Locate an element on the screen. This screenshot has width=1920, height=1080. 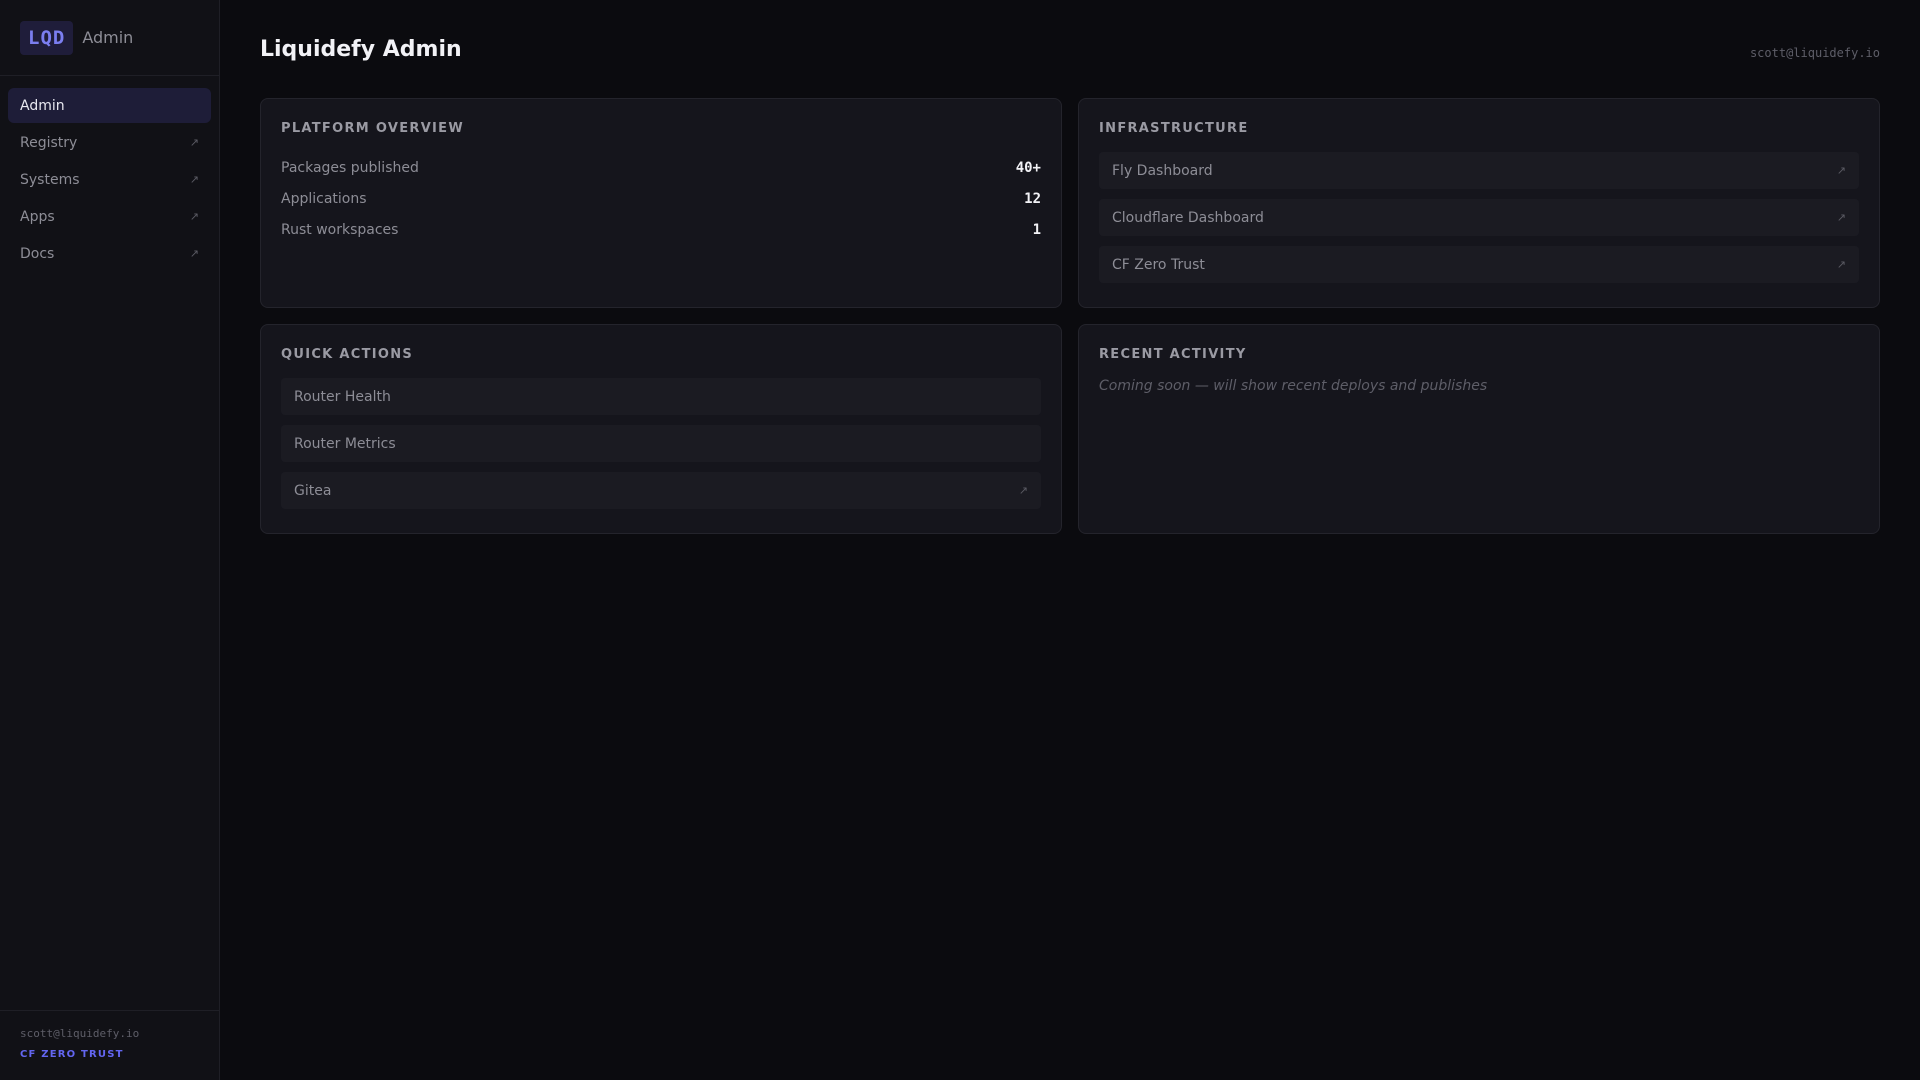
stat-row: Applications 12 is located at coordinates (661, 198).